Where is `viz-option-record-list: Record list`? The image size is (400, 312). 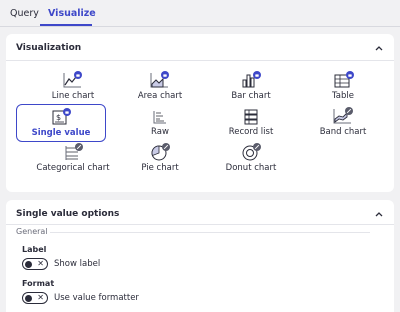 viz-option-record-list: Record list is located at coordinates (251, 123).